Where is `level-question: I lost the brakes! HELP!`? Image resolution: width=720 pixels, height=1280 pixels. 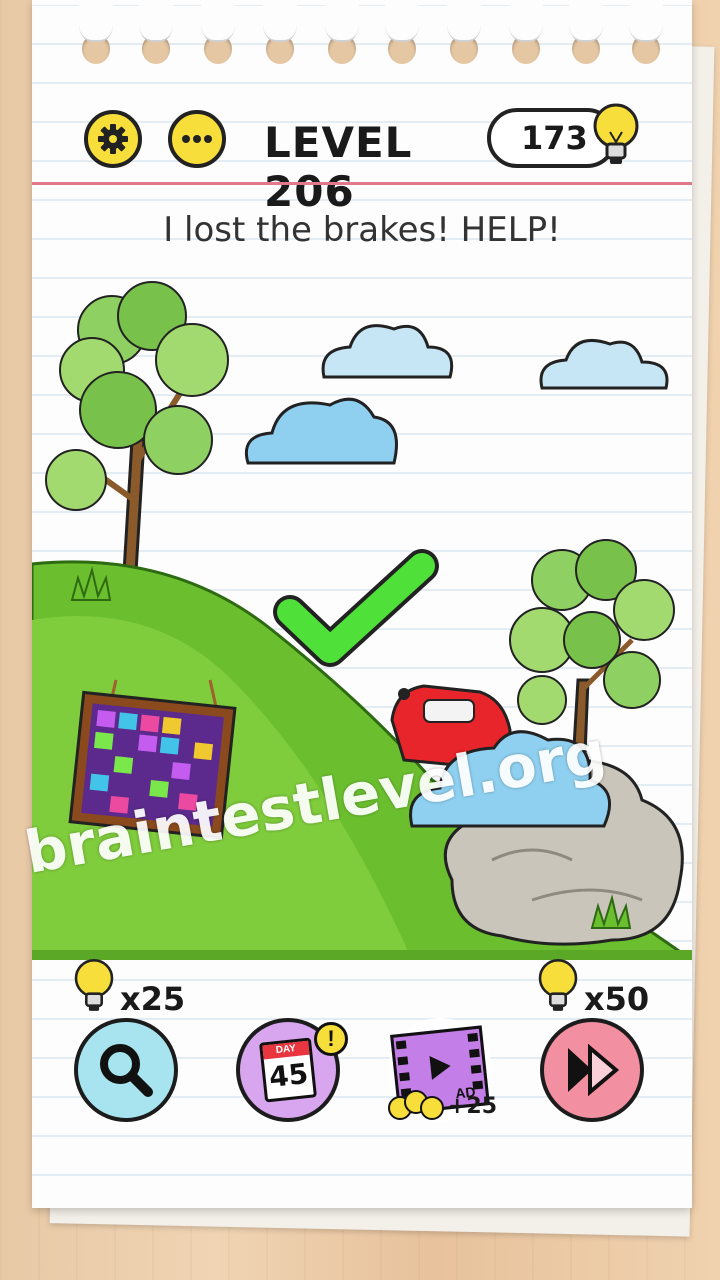 level-question: I lost the brakes! HELP! is located at coordinates (362, 230).